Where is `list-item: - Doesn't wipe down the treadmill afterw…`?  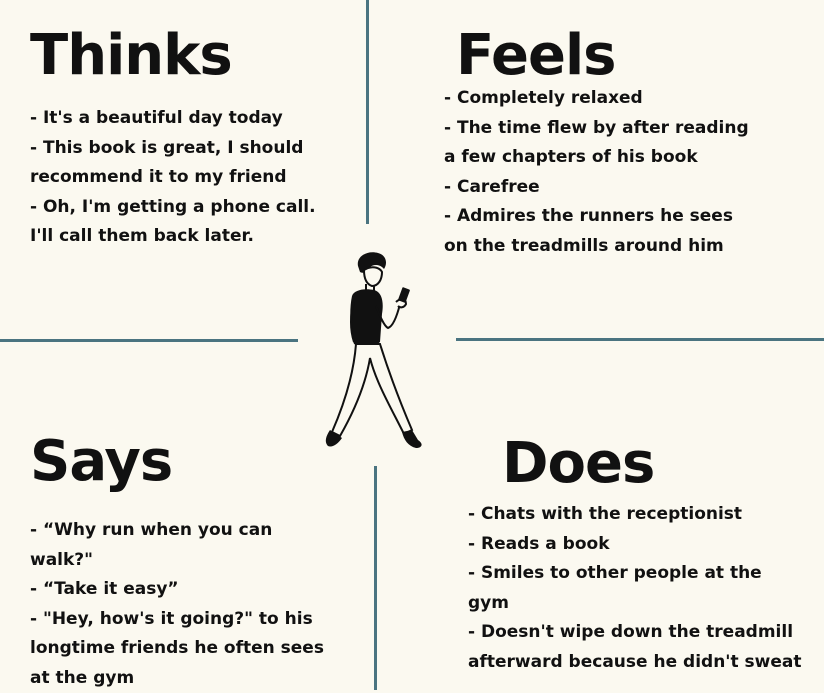 list-item: - Doesn't wipe down the treadmill afterw… is located at coordinates (638, 647).